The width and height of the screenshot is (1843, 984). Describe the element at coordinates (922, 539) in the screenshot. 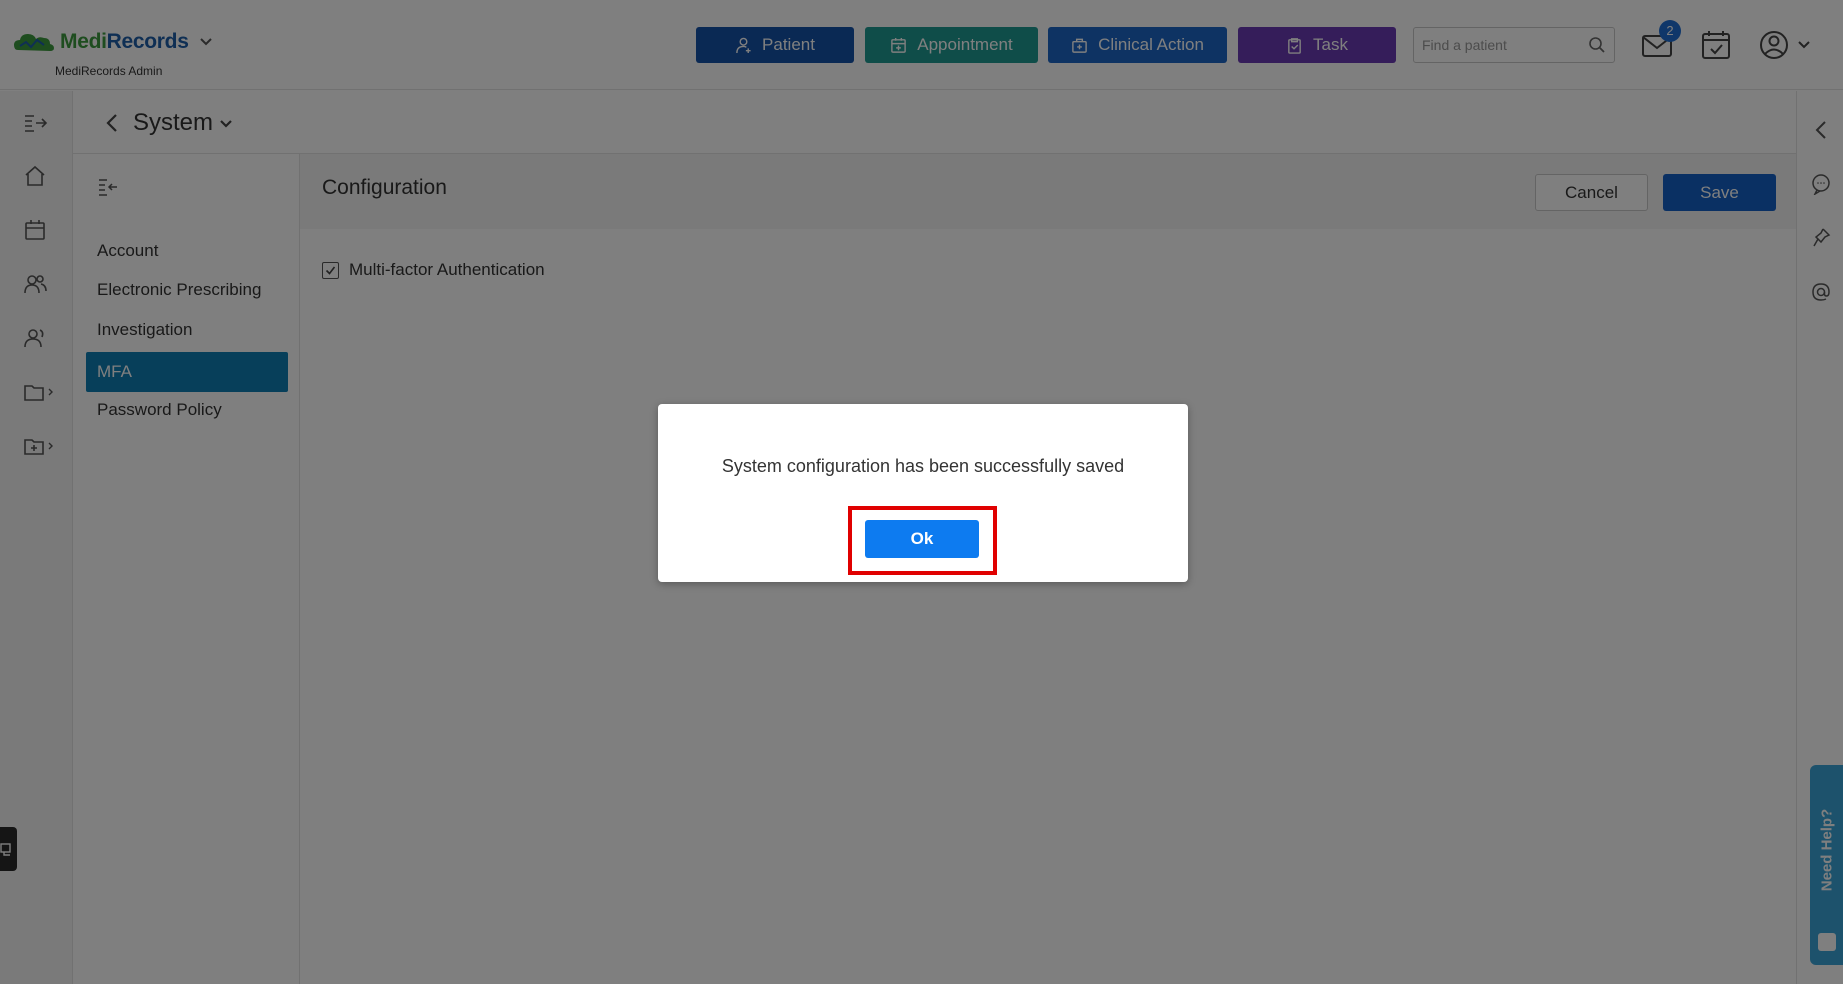

I see `ok-button: Ok` at that location.